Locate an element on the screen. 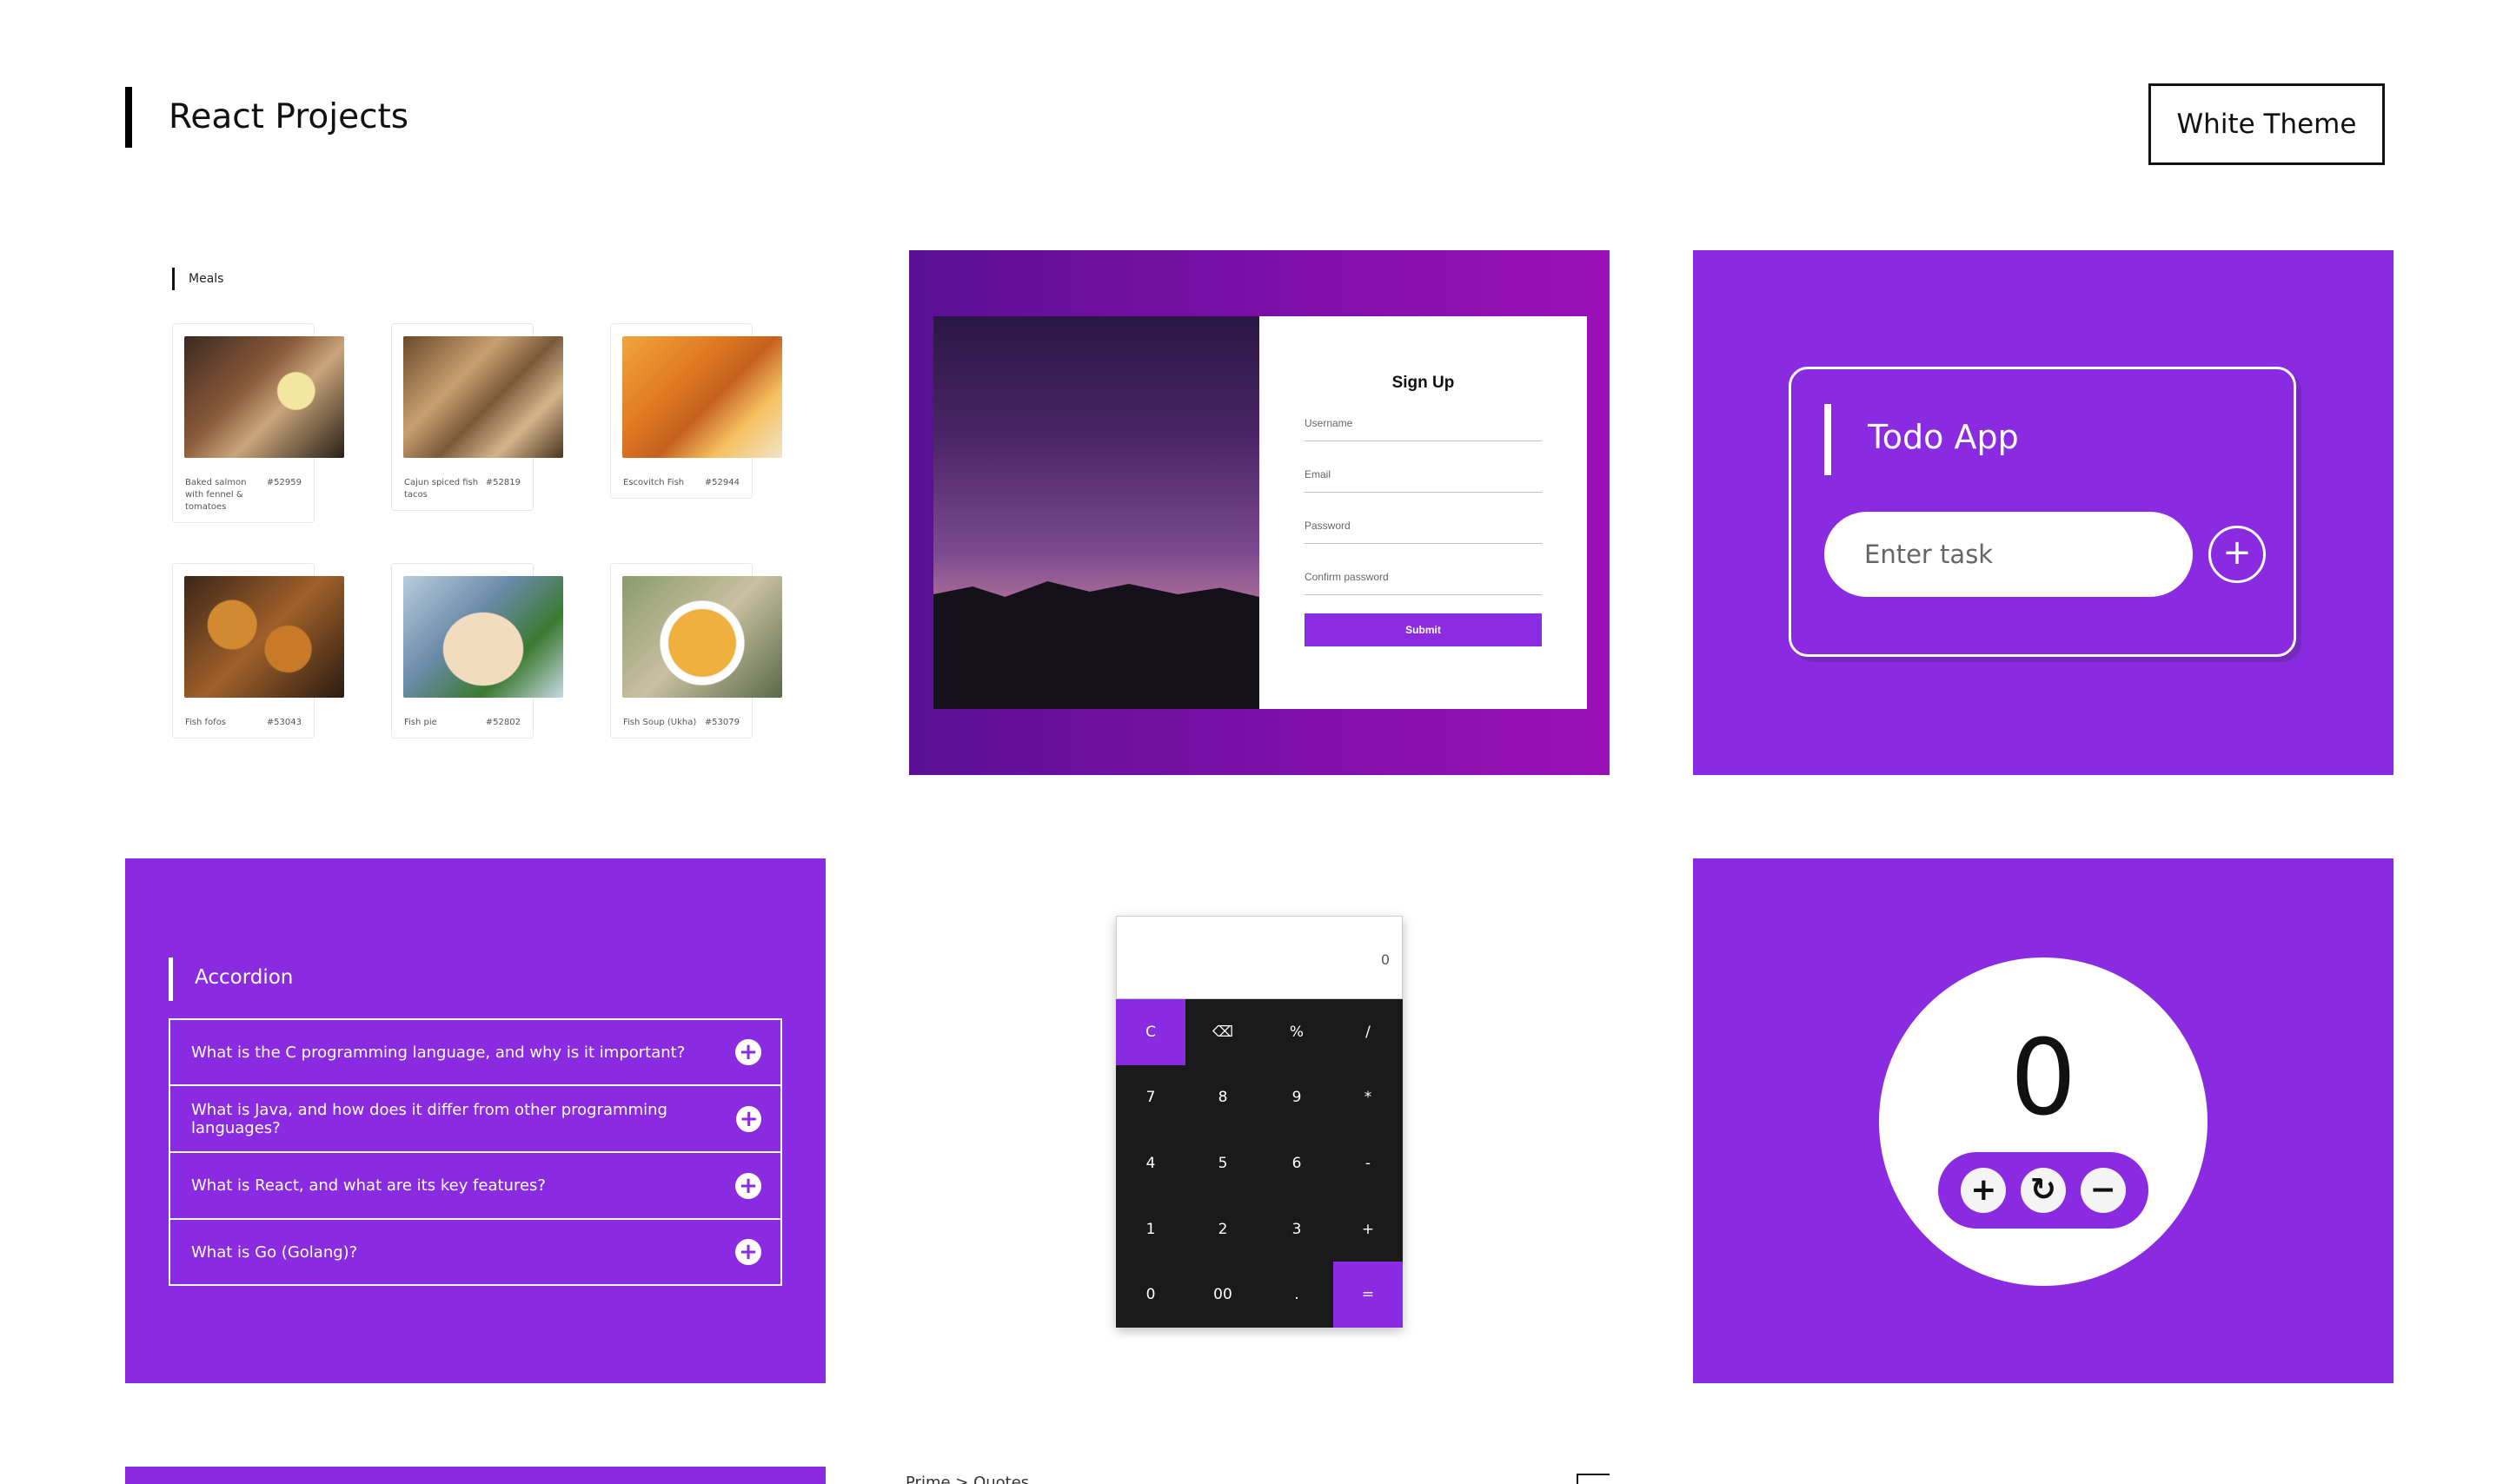  meal-id: #53043 is located at coordinates (284, 722).